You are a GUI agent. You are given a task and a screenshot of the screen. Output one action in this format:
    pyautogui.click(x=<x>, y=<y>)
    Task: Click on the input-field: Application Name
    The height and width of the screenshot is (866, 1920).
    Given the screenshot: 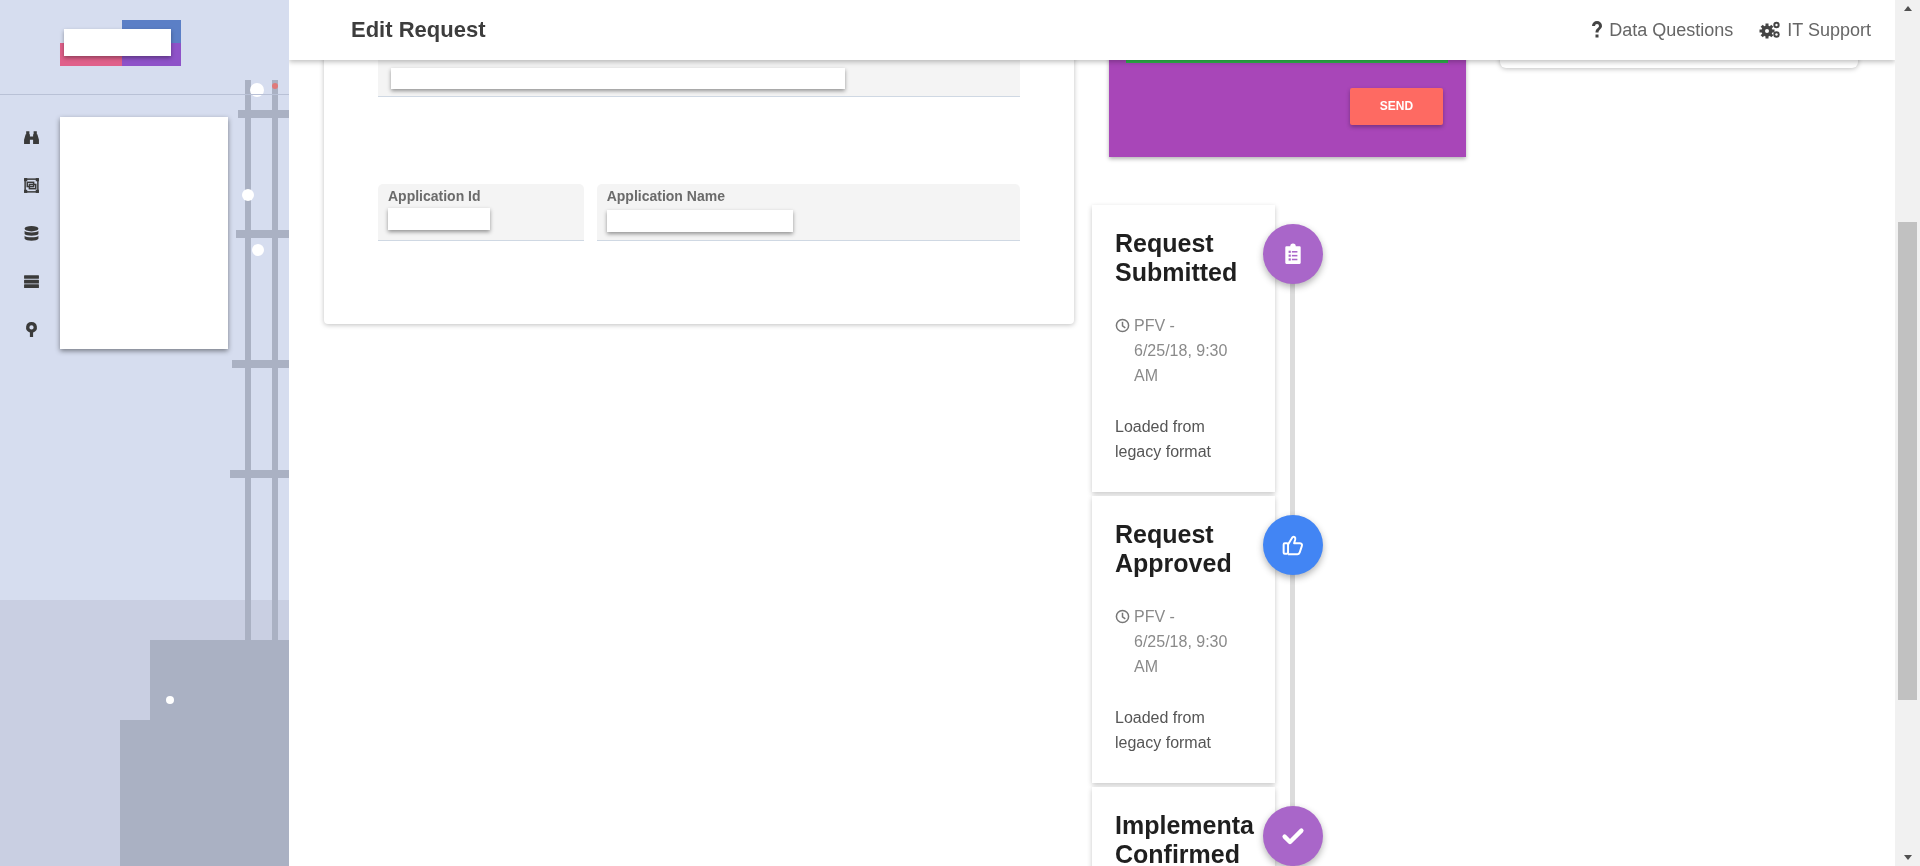 What is the action you would take?
    pyautogui.click(x=808, y=212)
    